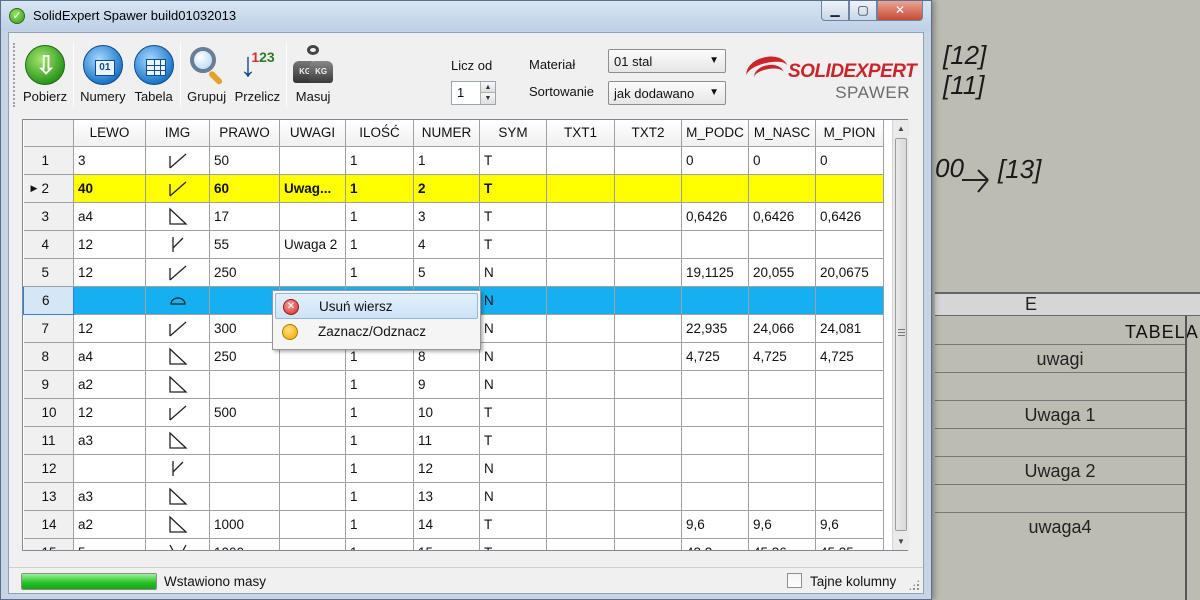 The width and height of the screenshot is (1200, 600). Describe the element at coordinates (244, 412) in the screenshot. I see `cell-prawo: 500` at that location.